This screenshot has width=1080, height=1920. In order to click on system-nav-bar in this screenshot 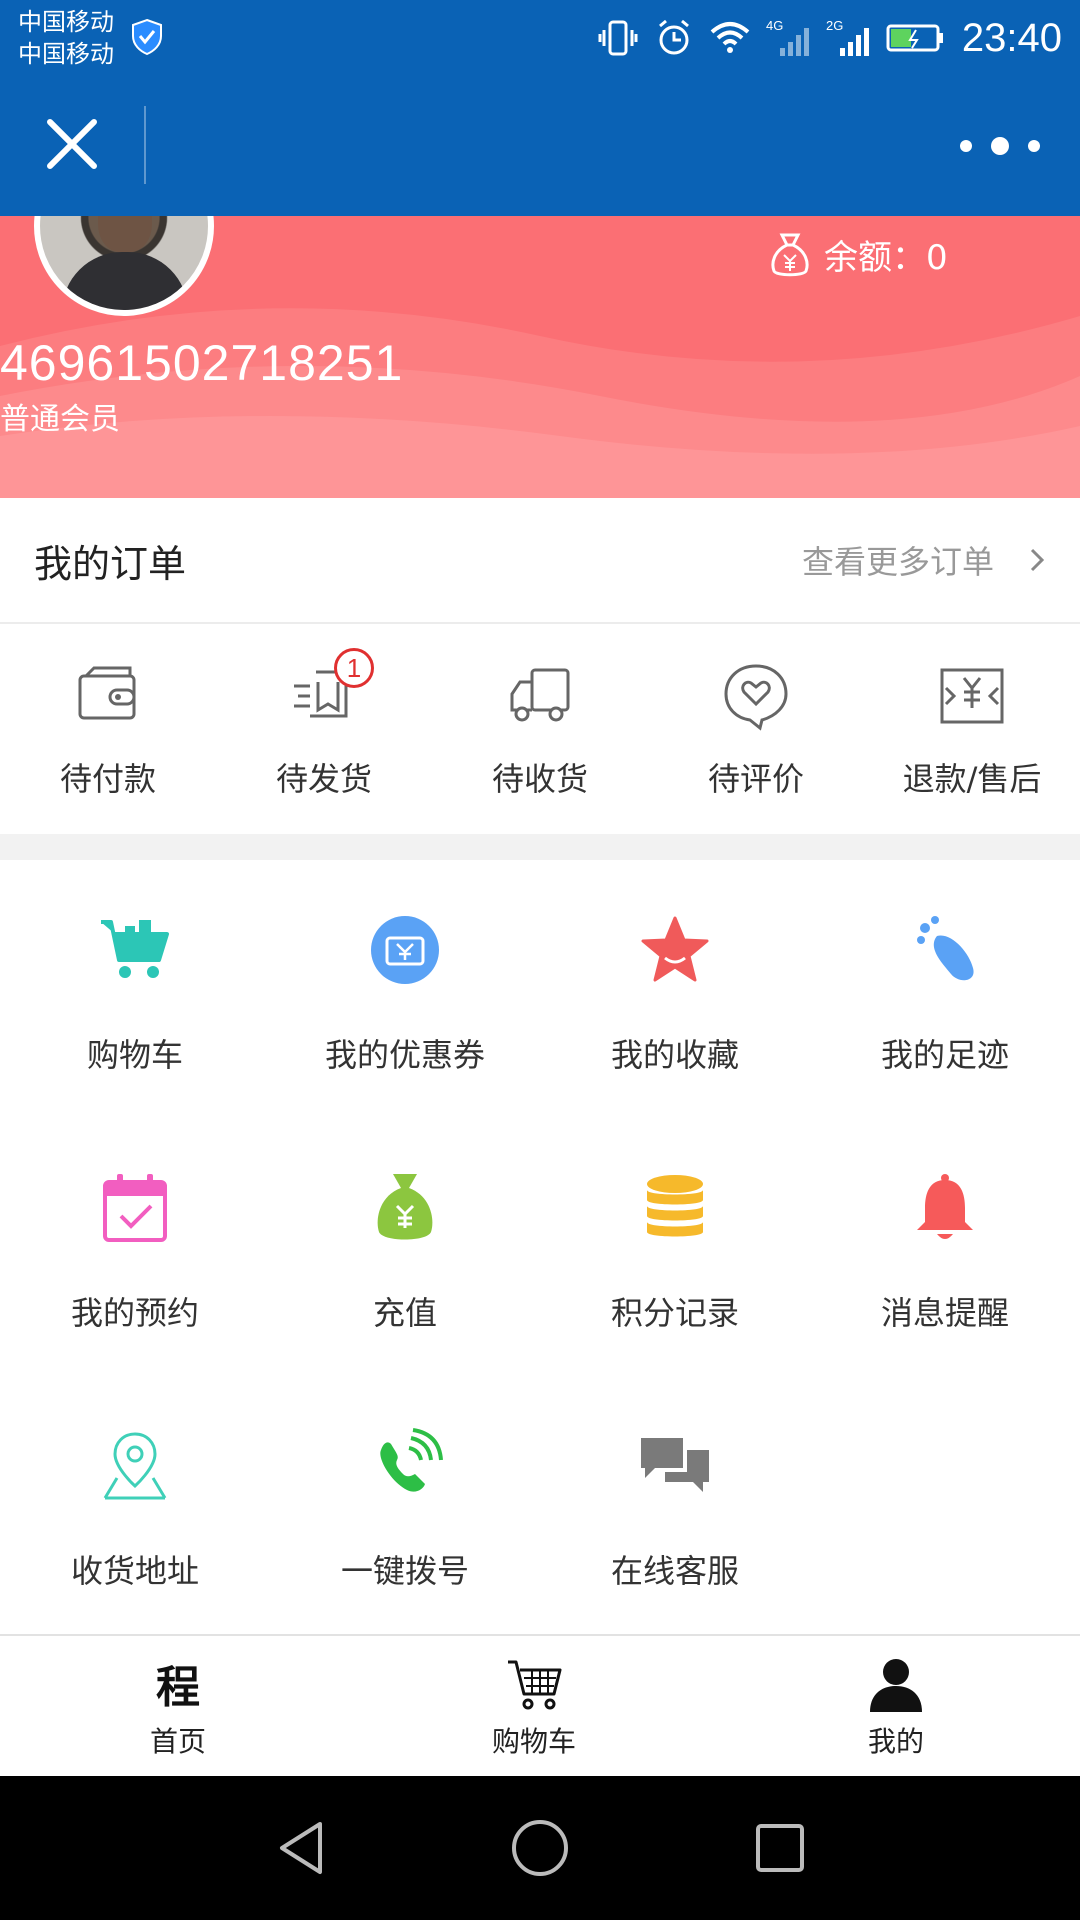, I will do `click(540, 1848)`.